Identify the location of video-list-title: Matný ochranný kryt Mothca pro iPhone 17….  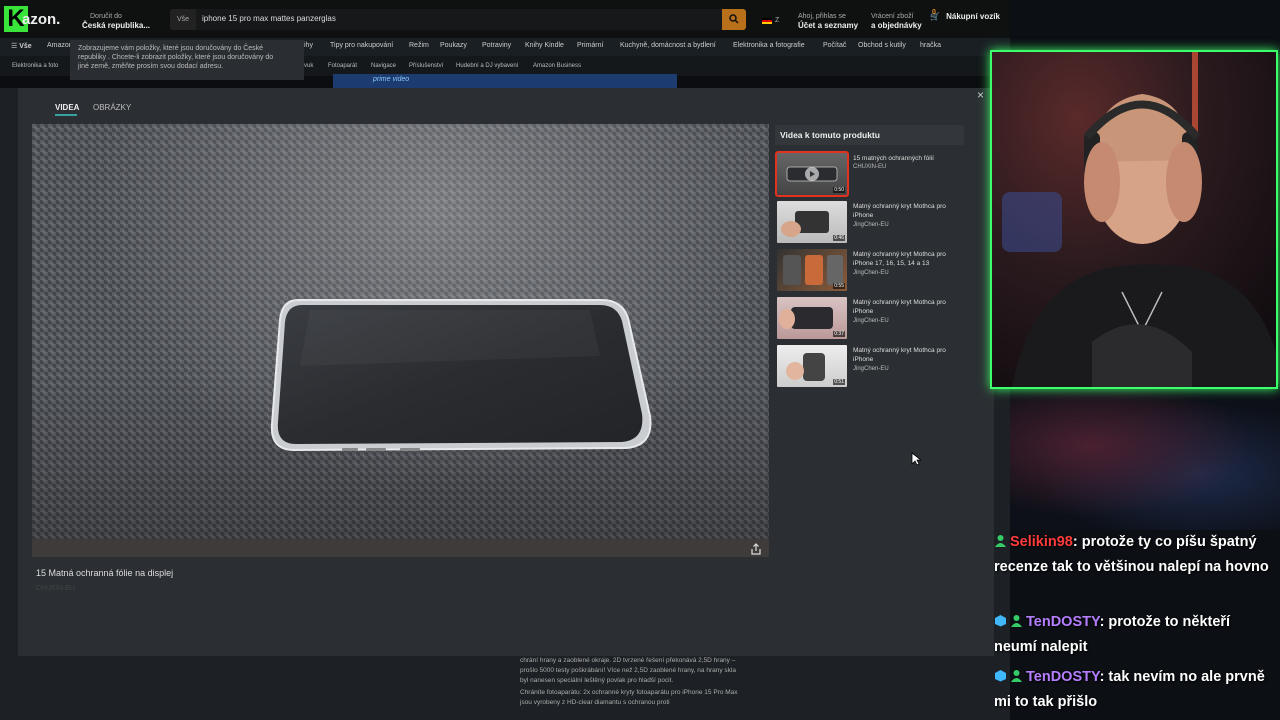
(899, 259).